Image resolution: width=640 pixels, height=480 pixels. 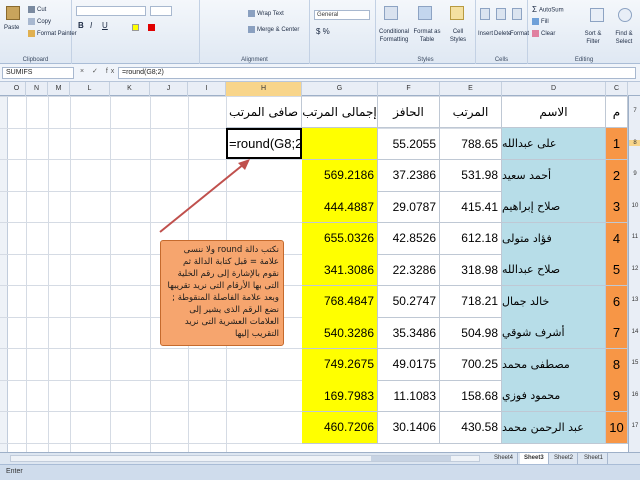 I want to click on sheet-tab: Sheet2, so click(x=564, y=458).